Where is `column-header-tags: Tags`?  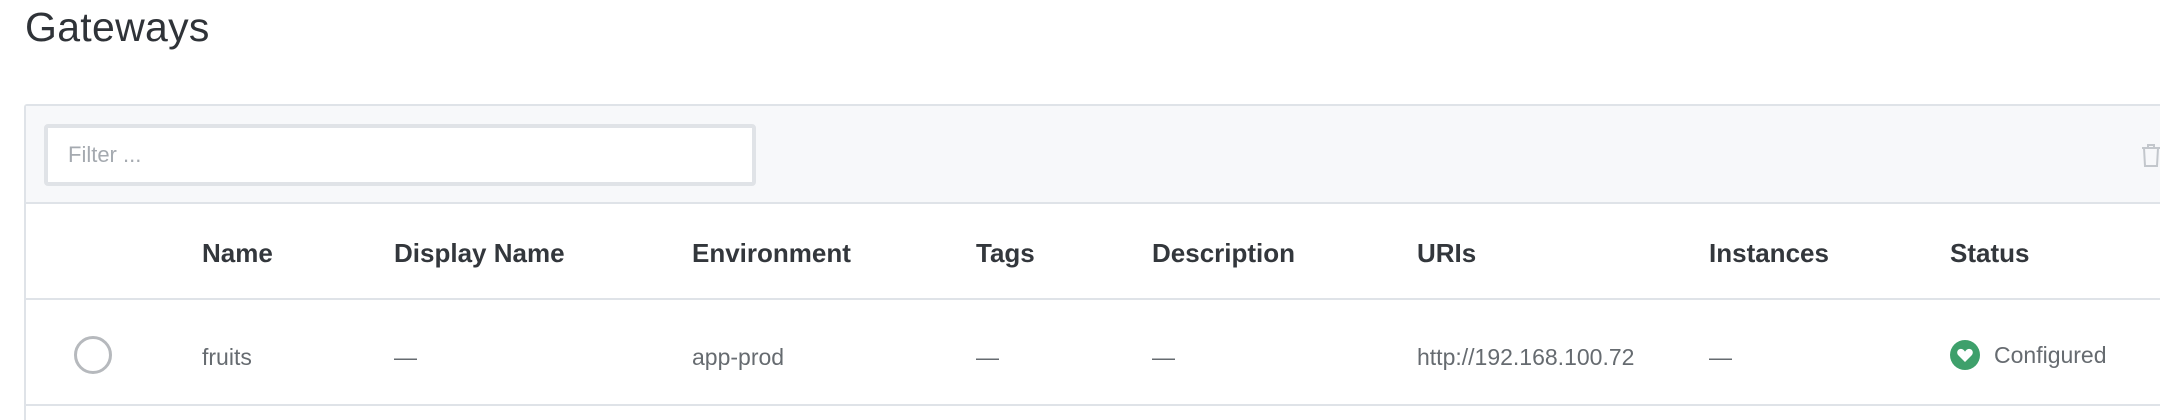 column-header-tags: Tags is located at coordinates (1005, 253).